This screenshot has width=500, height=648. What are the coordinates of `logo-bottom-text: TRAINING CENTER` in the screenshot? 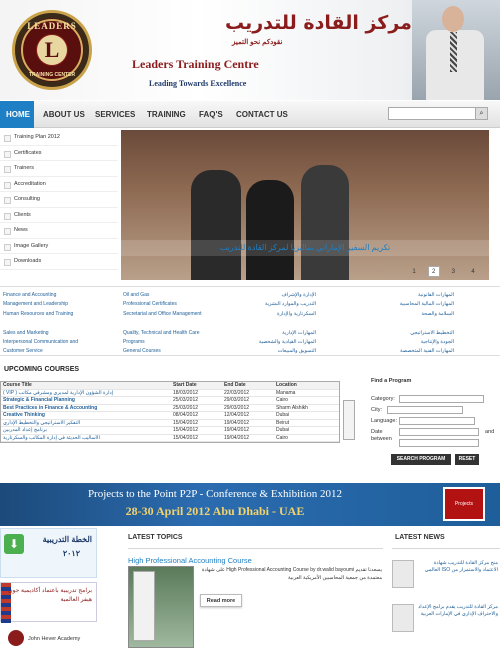 It's located at (52, 75).